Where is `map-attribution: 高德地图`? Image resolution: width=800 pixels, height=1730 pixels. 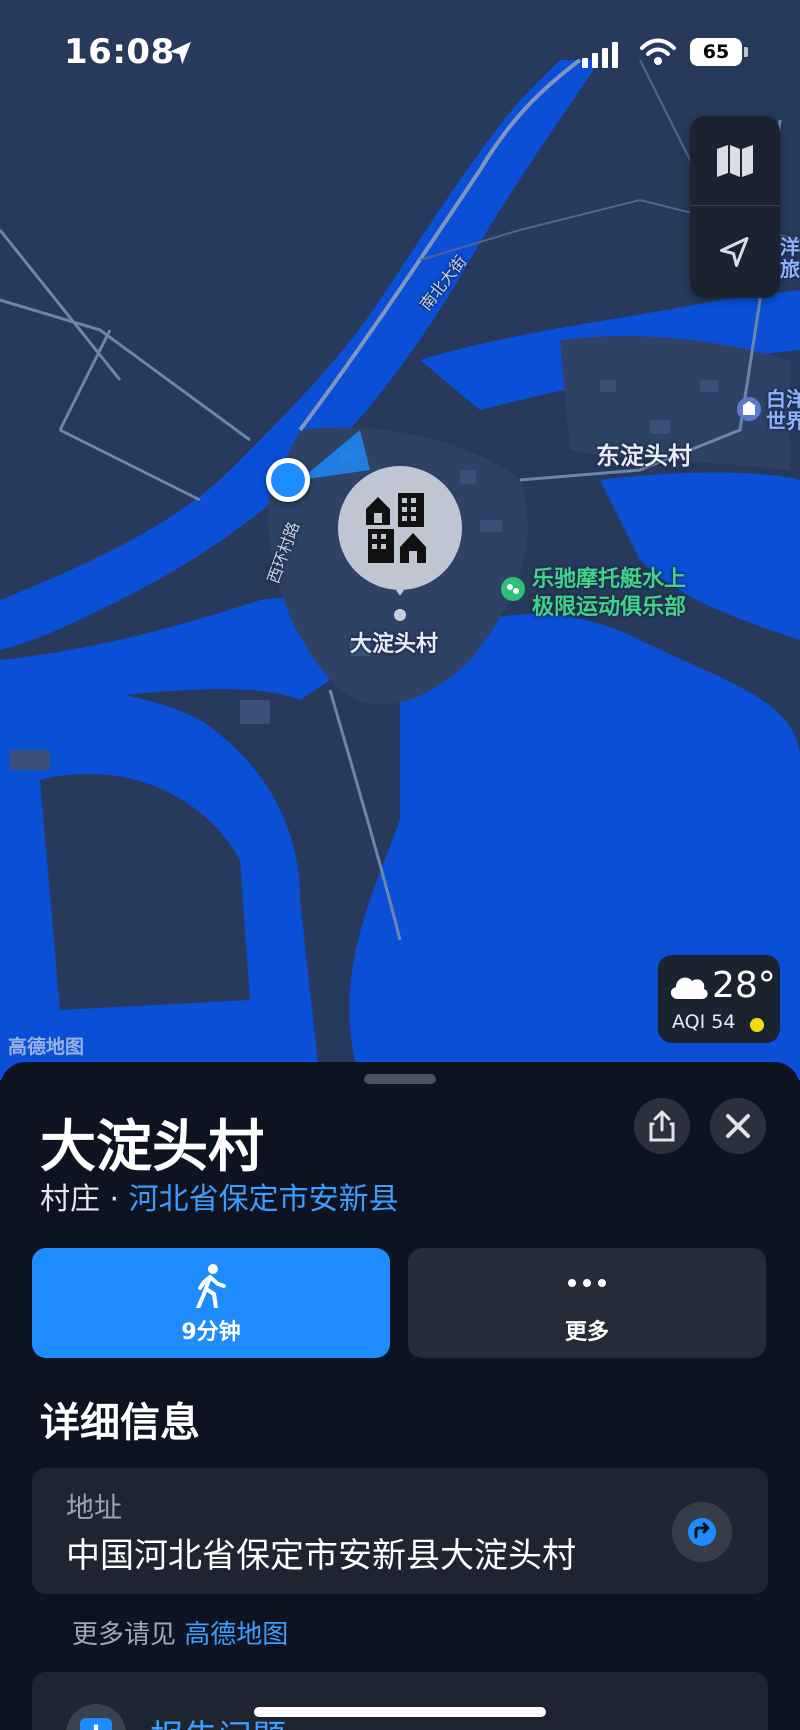 map-attribution: 高德地图 is located at coordinates (46, 1045).